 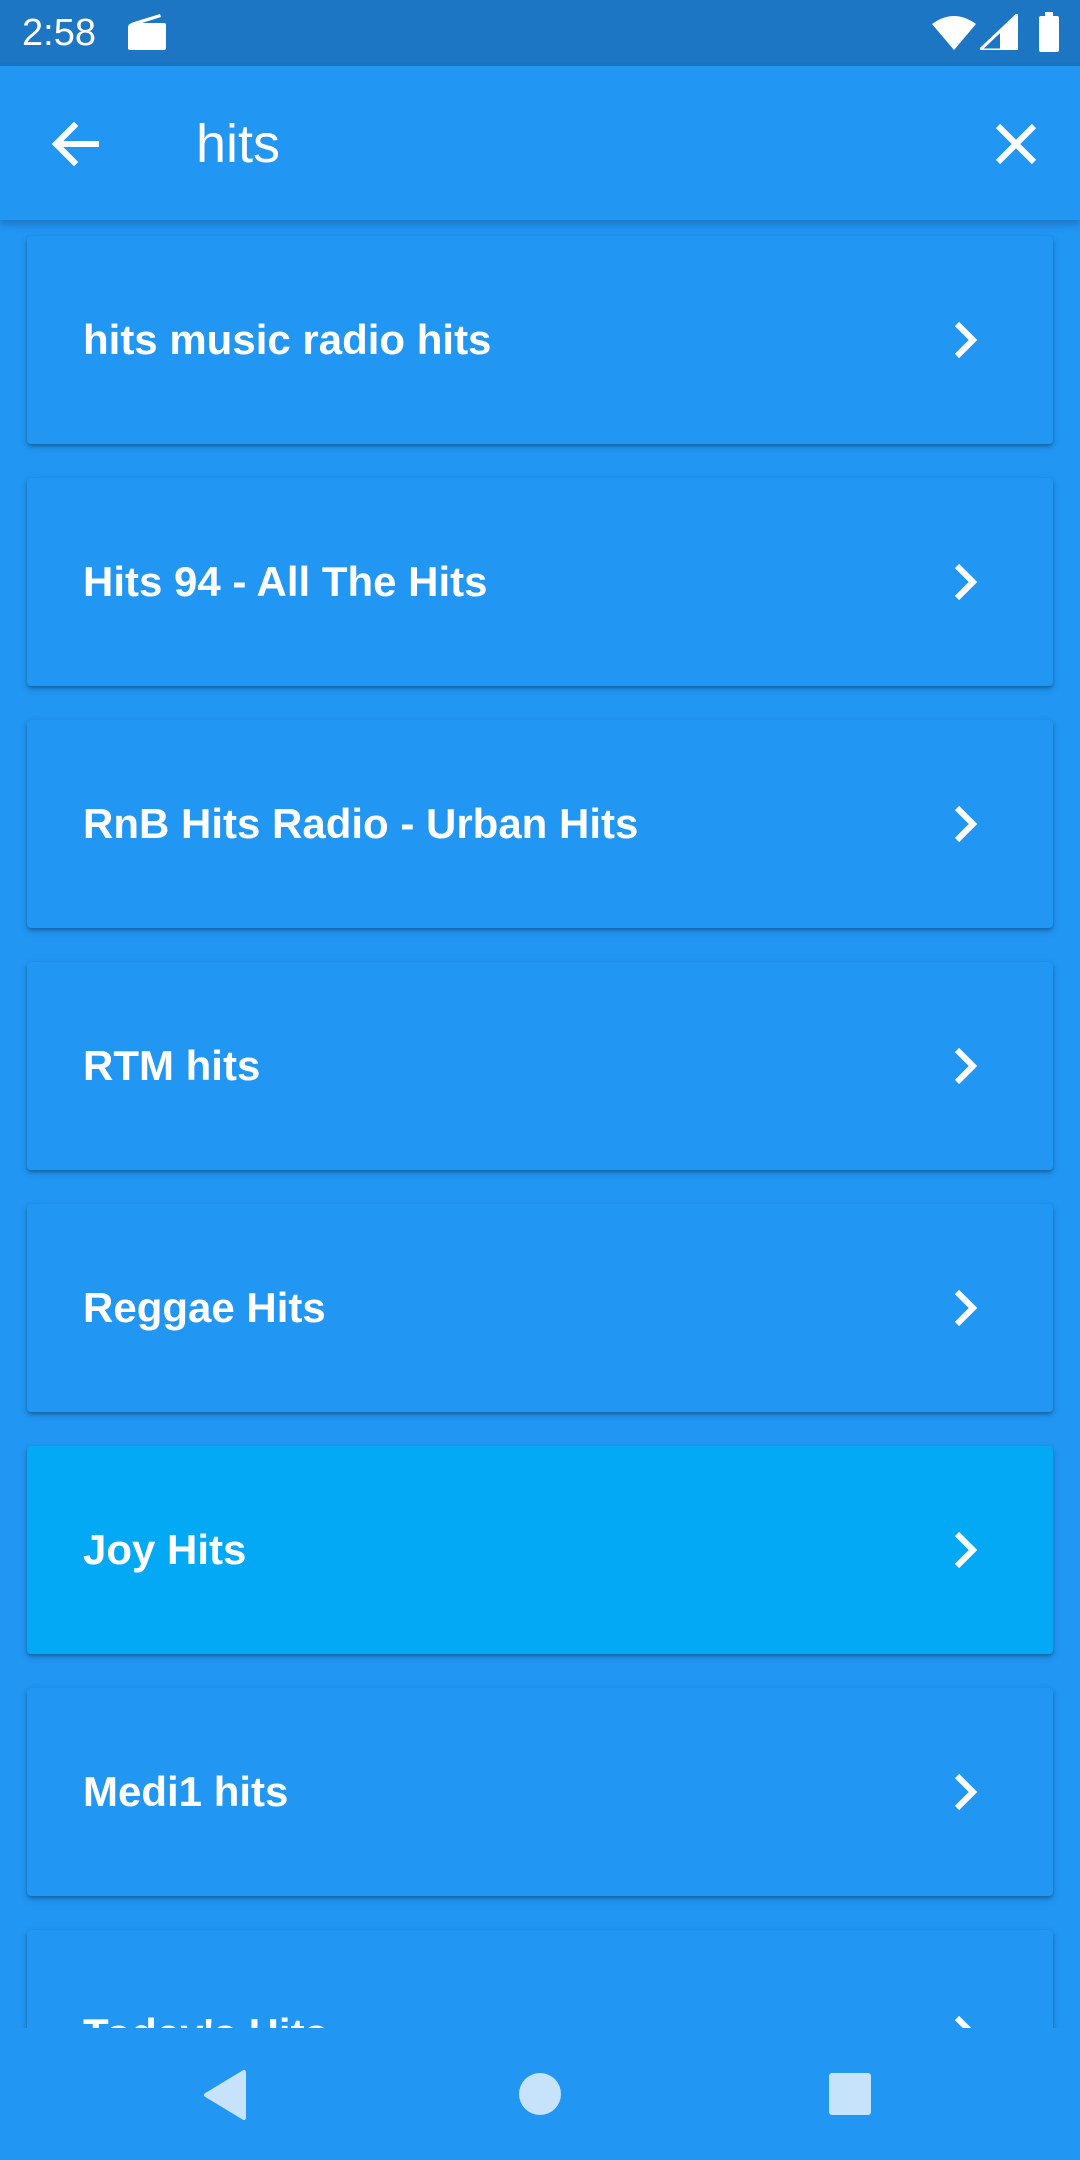 What do you see at coordinates (285, 581) in the screenshot?
I see `result-label: Hits 94 - All The Hits` at bounding box center [285, 581].